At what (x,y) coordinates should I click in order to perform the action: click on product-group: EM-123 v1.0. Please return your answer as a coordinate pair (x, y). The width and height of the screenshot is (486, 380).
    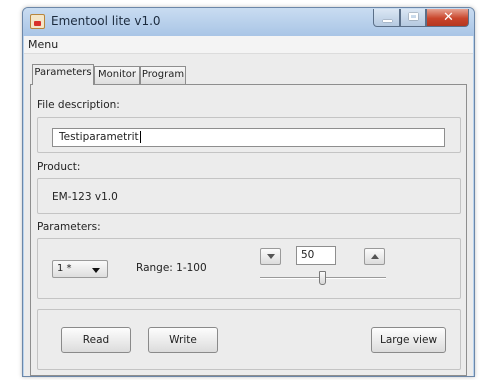
    Looking at the image, I should click on (249, 196).